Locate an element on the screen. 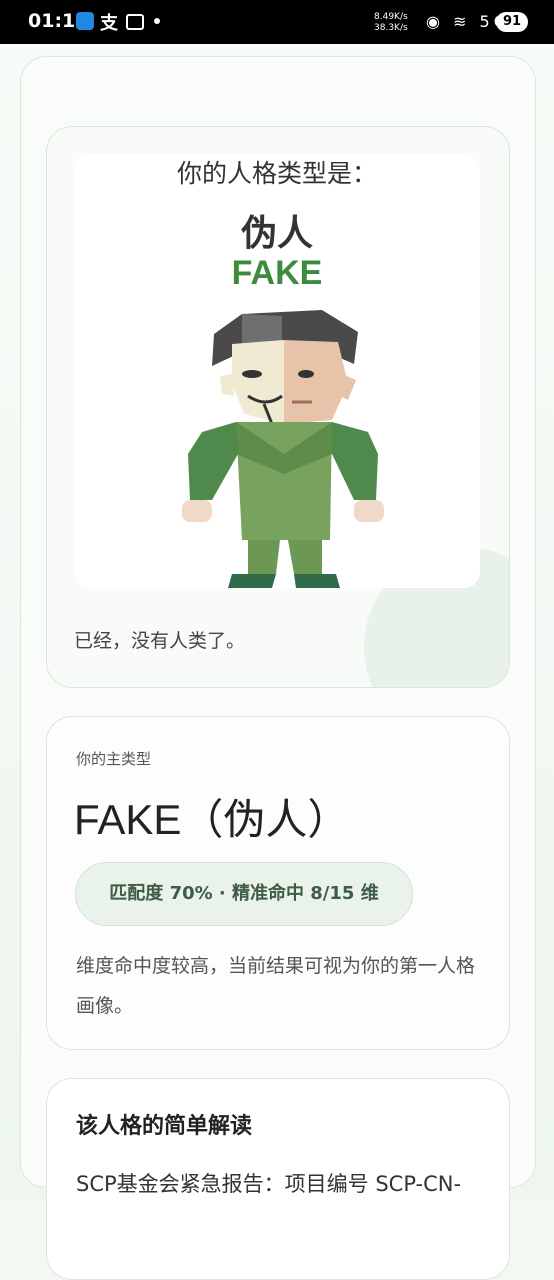 The width and height of the screenshot is (554, 1280). fake-figure-illustration is located at coordinates (283, 449).